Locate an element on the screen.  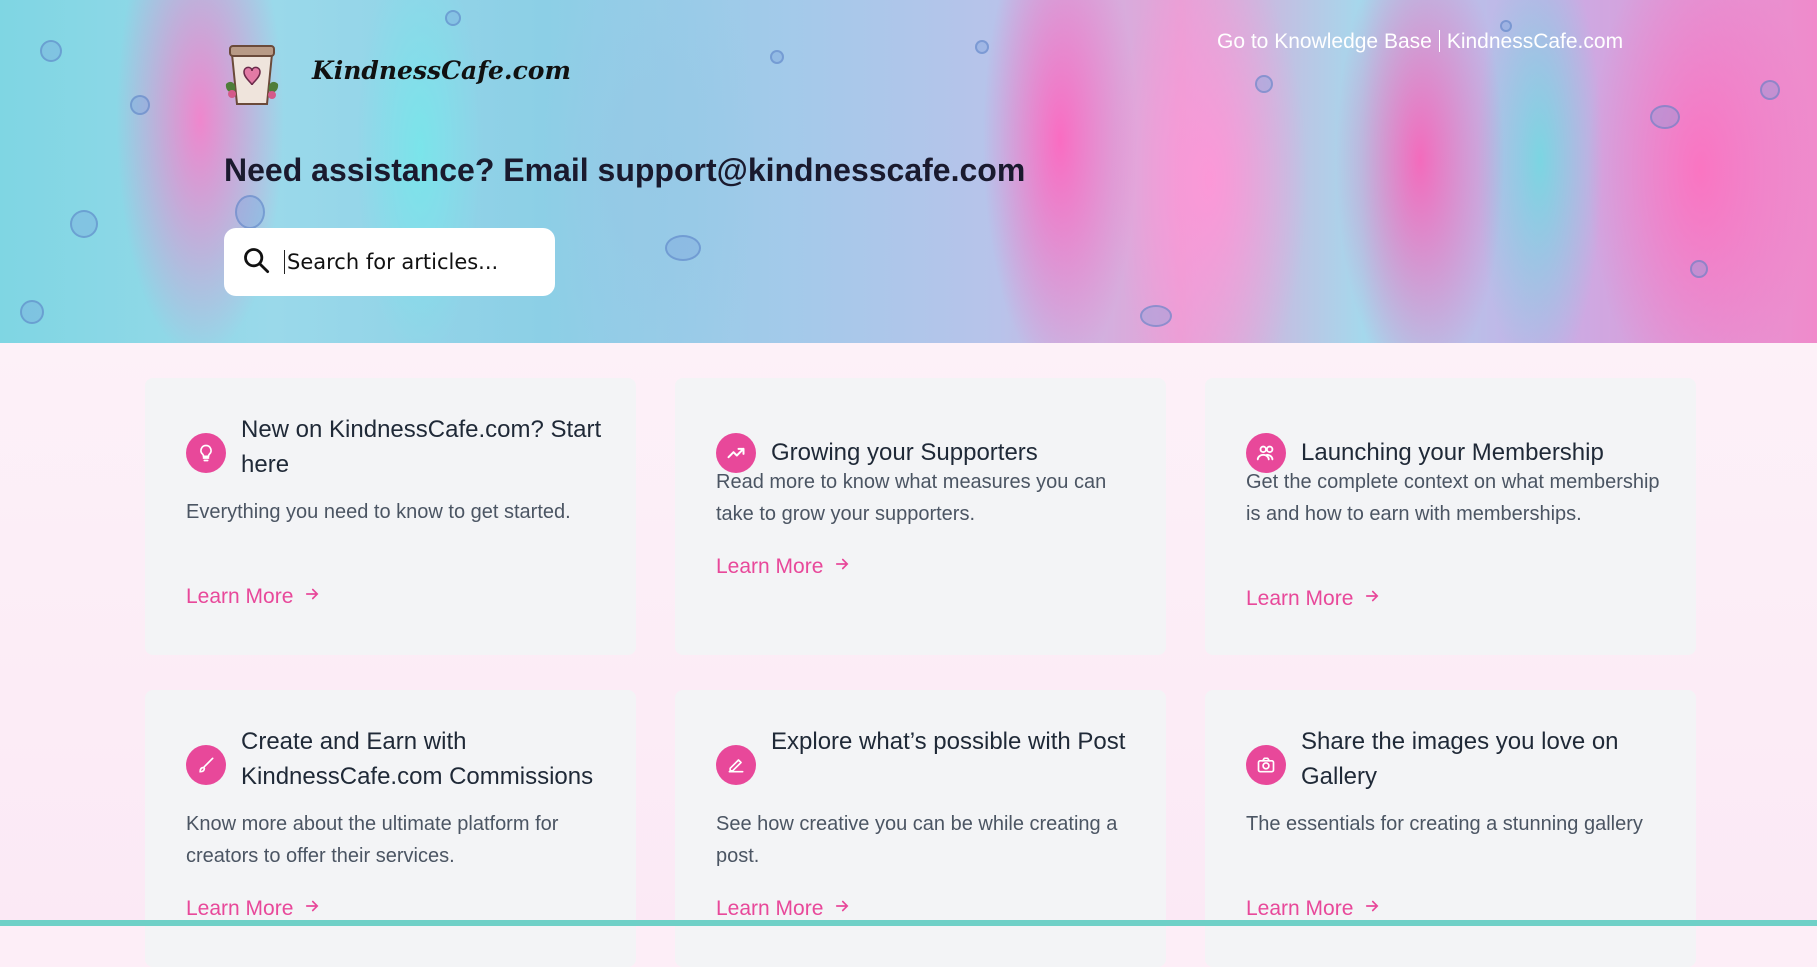
card-title: Launching your Membership is located at coordinates (1486, 452).